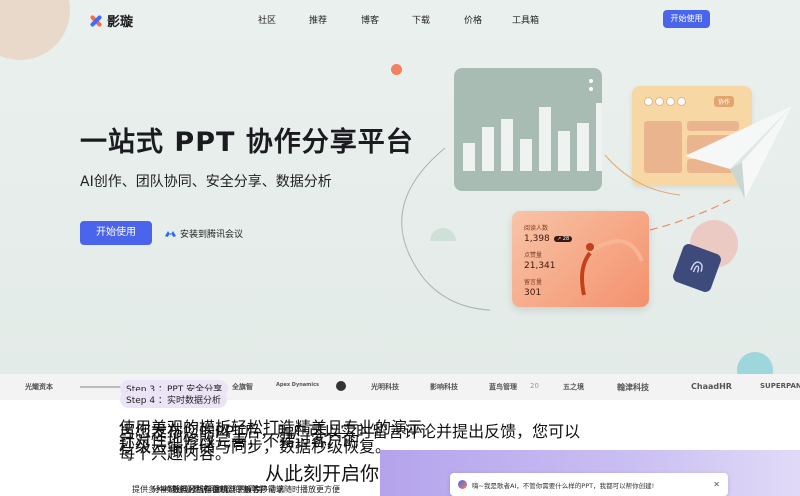 The width and height of the screenshot is (800, 496). I want to click on partner-logo-1: 光耀资本, so click(39, 387).